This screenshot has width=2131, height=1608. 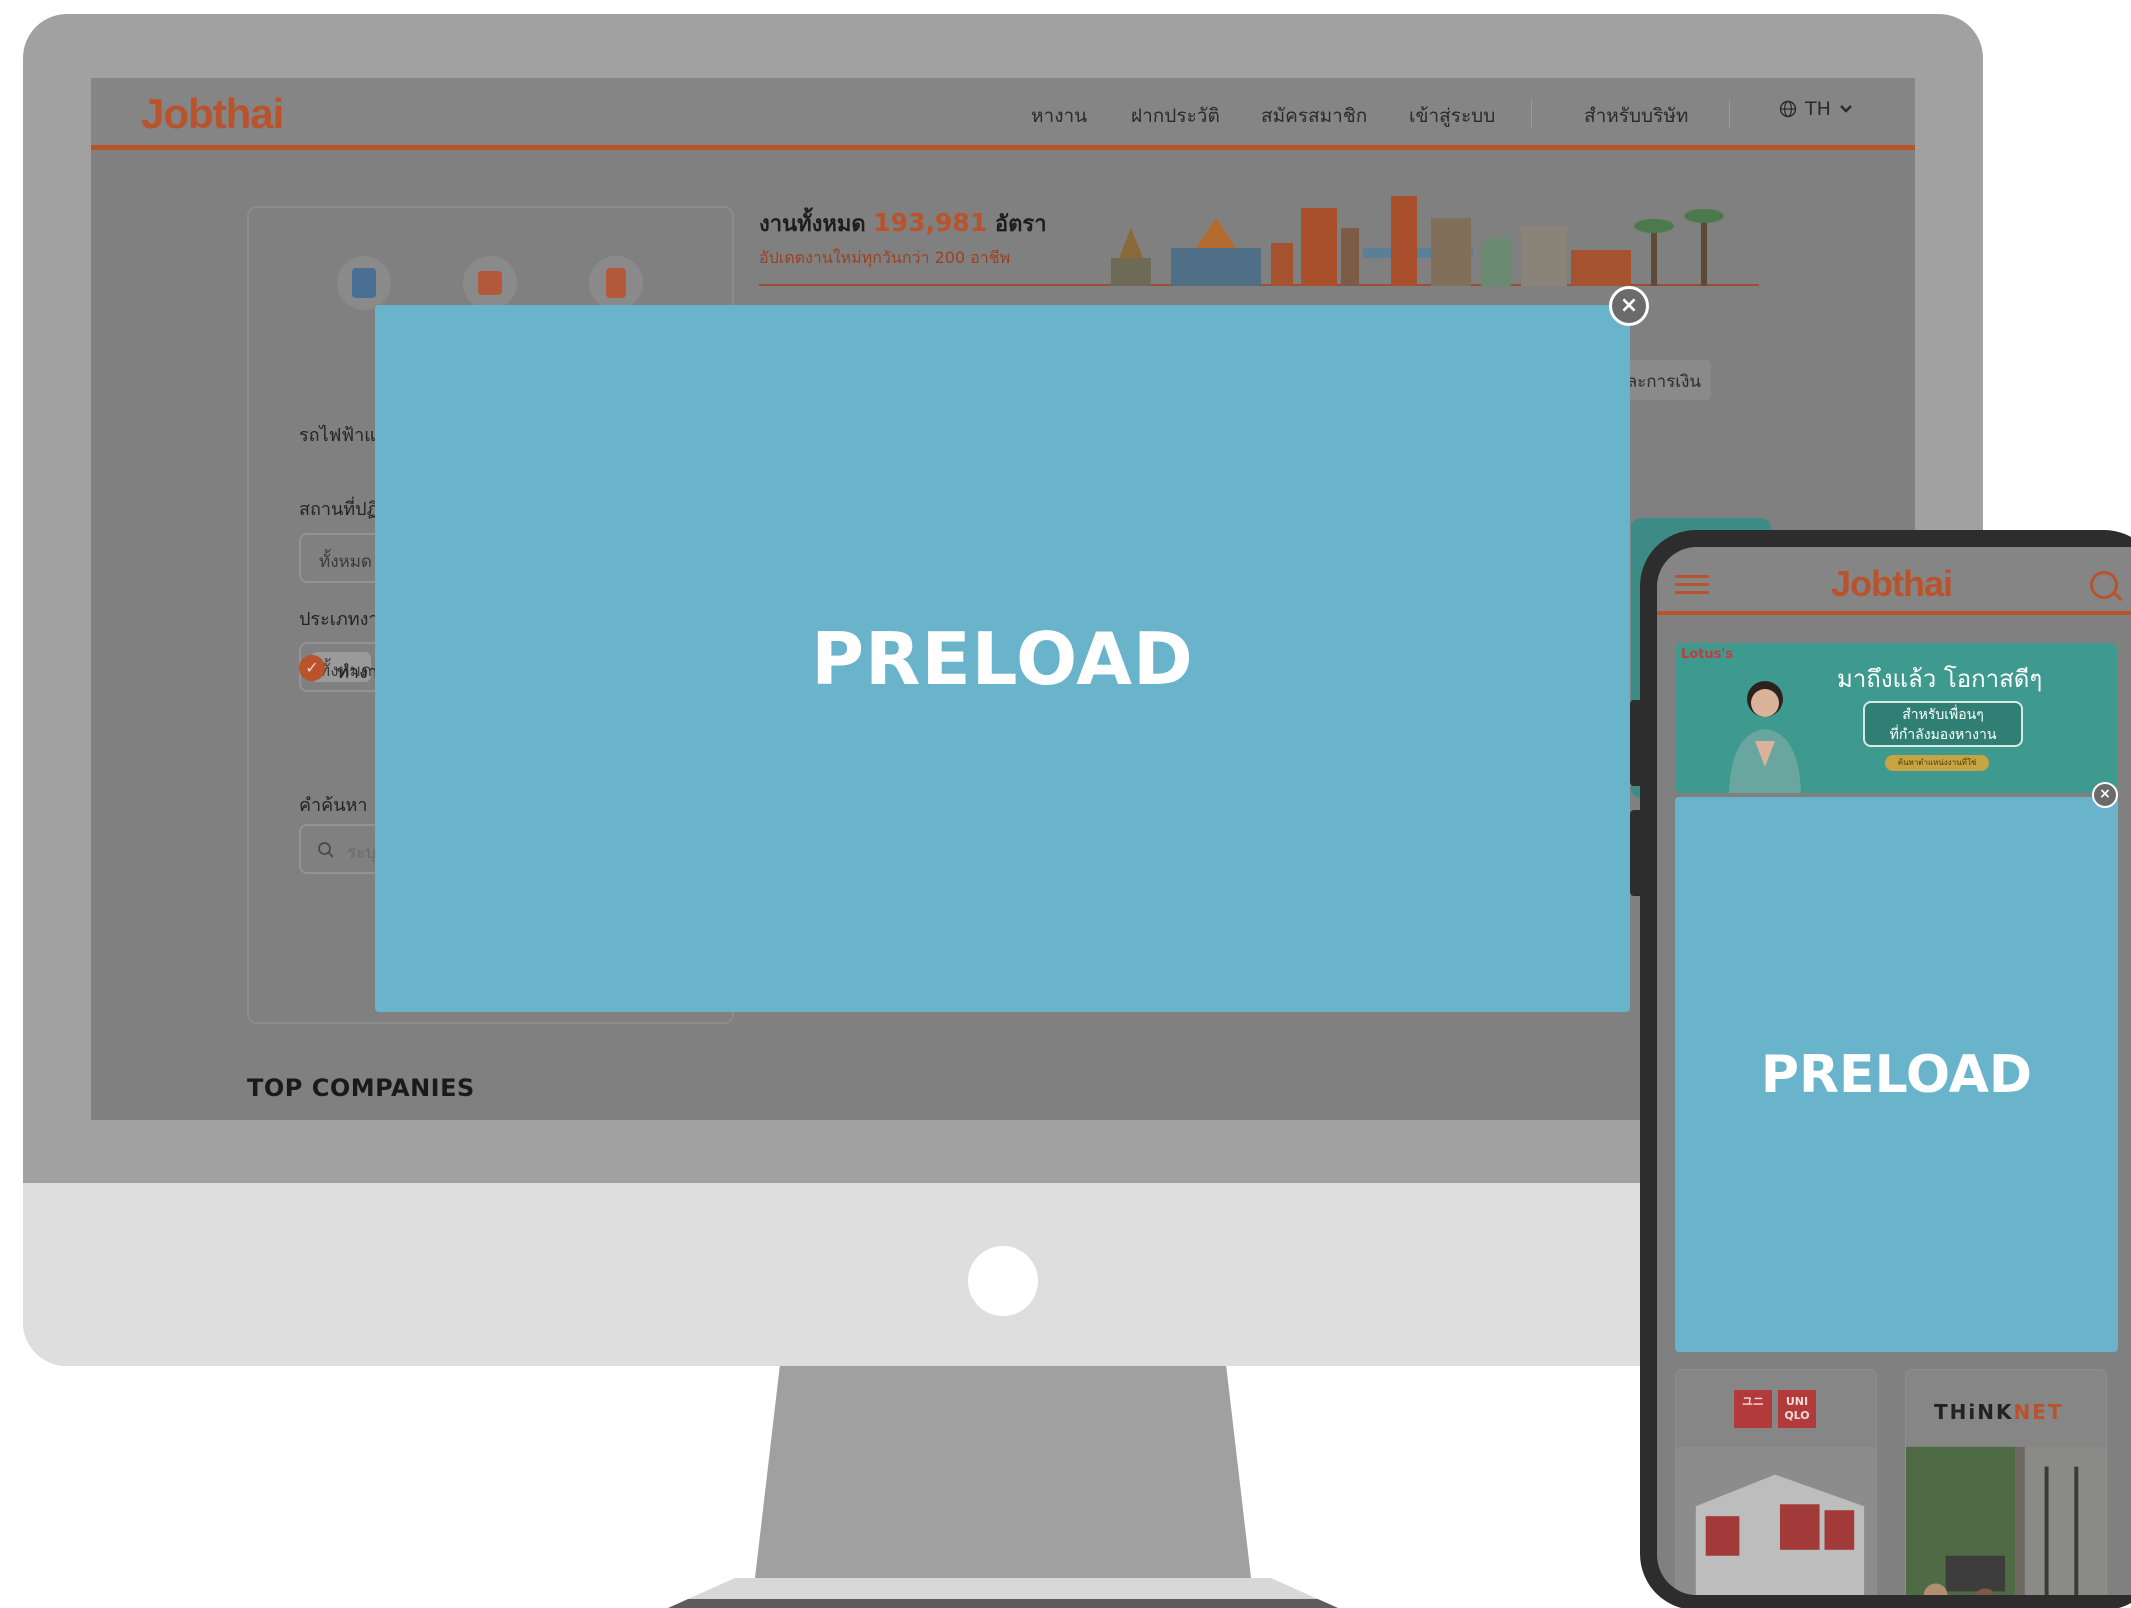 What do you see at coordinates (326, 850) in the screenshot?
I see `search-icon` at bounding box center [326, 850].